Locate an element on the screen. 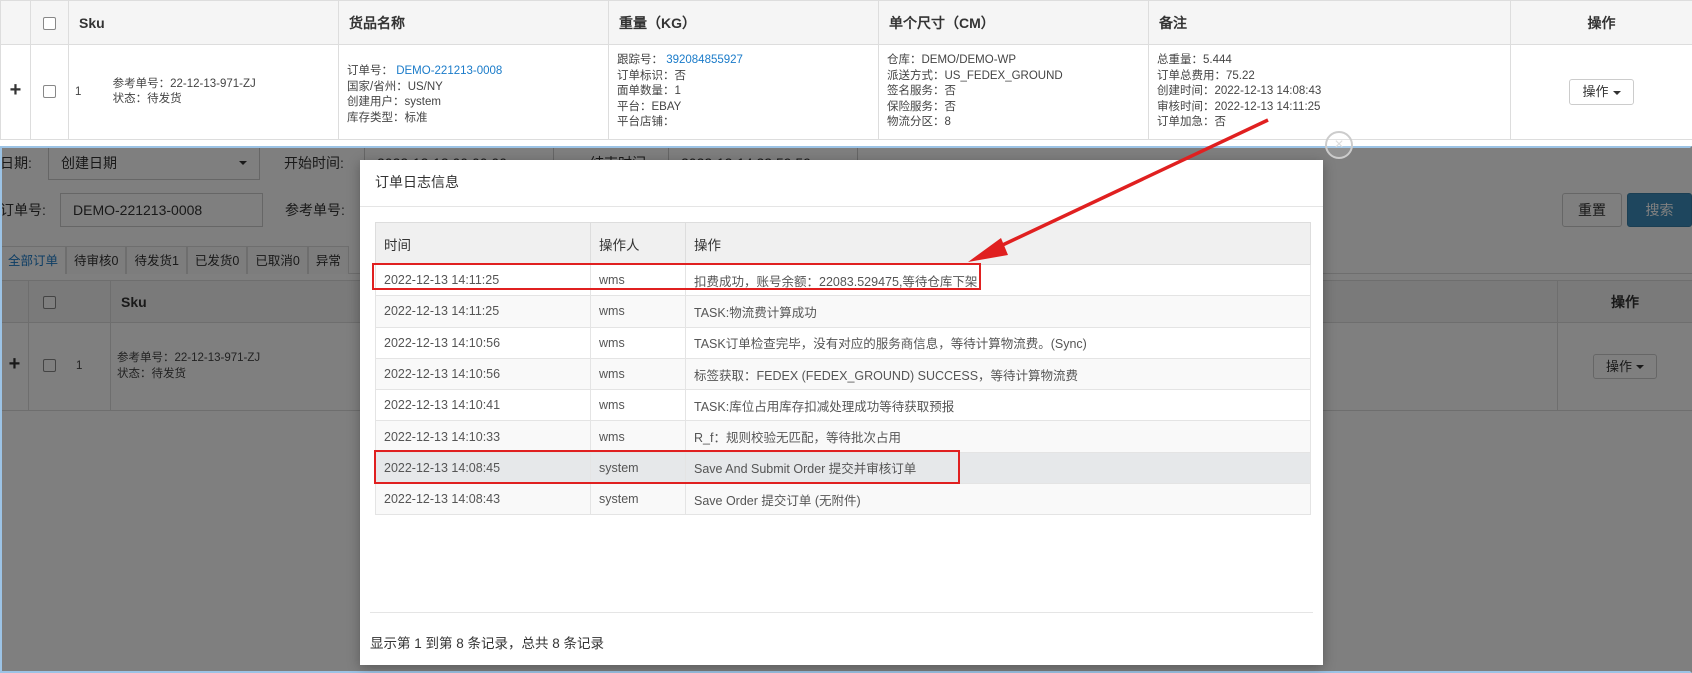 The image size is (1692, 673). header-actions: 操作 is located at coordinates (1601, 22).